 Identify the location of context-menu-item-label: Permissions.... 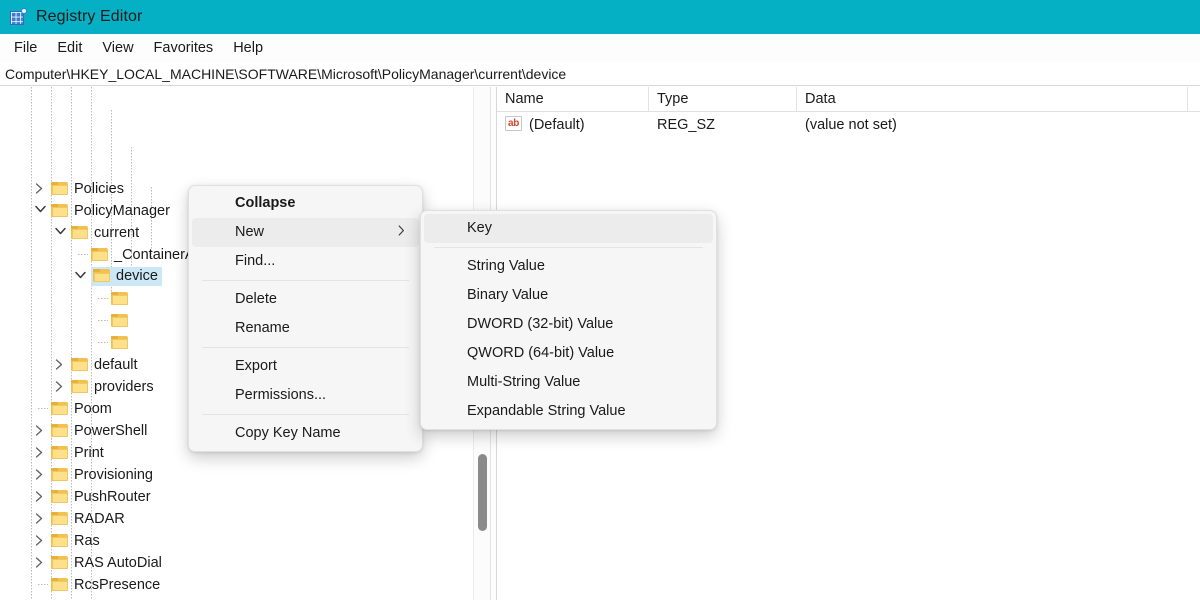
(281, 395).